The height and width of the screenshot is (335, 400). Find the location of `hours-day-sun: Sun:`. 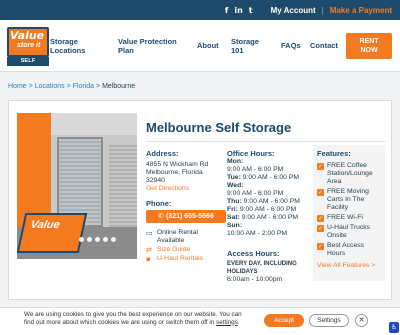

hours-day-sun: Sun: is located at coordinates (235, 225).